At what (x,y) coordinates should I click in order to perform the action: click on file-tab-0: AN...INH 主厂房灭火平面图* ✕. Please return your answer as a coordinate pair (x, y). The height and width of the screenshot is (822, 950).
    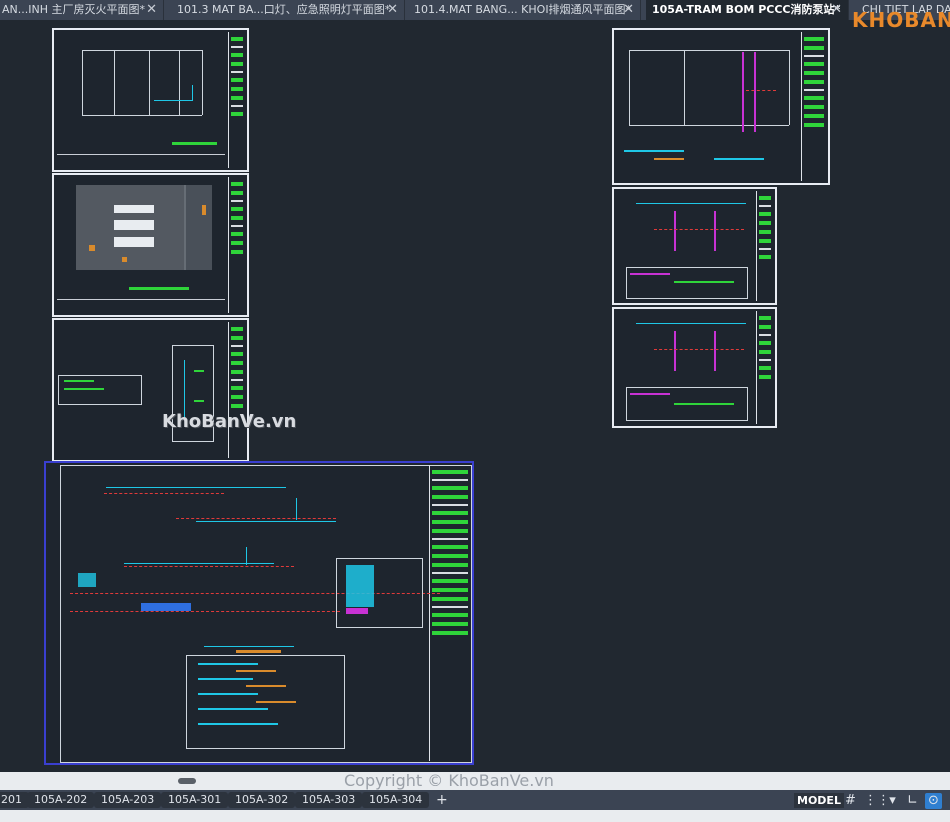
    Looking at the image, I should click on (82, 10).